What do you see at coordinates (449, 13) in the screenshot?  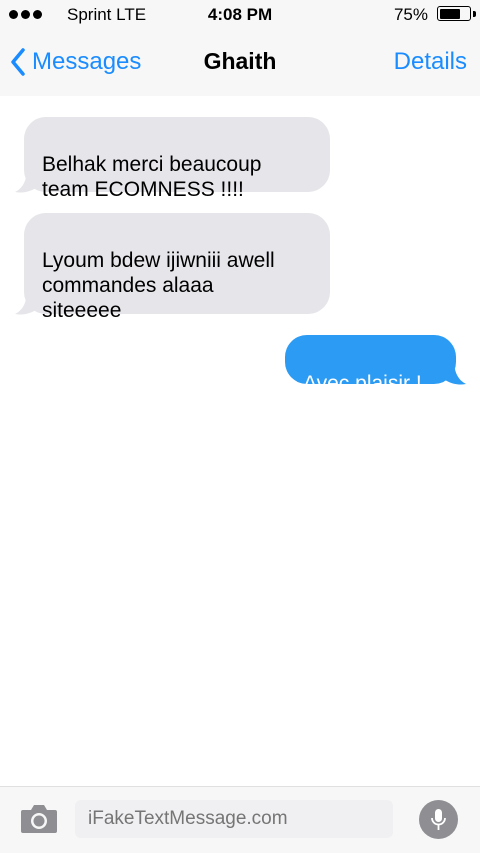 I see `battery-fill` at bounding box center [449, 13].